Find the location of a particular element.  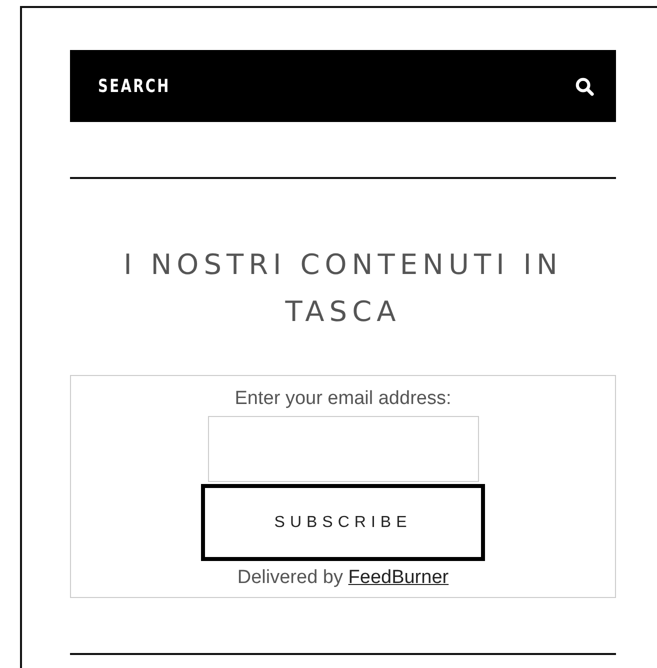

subscribe-button: SUBSCRIBE is located at coordinates (343, 522).